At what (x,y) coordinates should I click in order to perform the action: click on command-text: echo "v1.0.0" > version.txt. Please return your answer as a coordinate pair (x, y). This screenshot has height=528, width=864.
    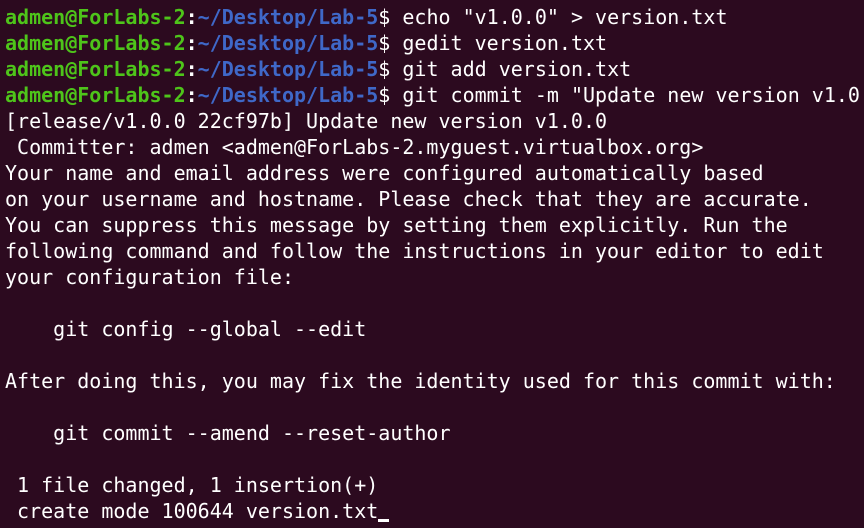
    Looking at the image, I should click on (565, 17).